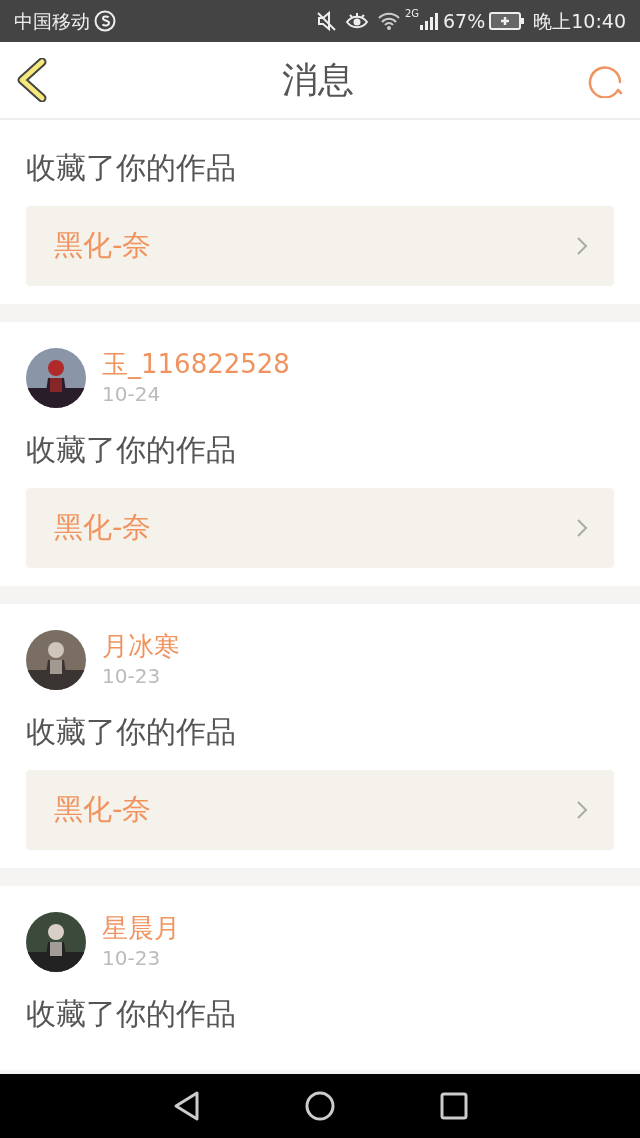 This screenshot has height=1138, width=640. I want to click on user-name: 月冰寒, so click(141, 646).